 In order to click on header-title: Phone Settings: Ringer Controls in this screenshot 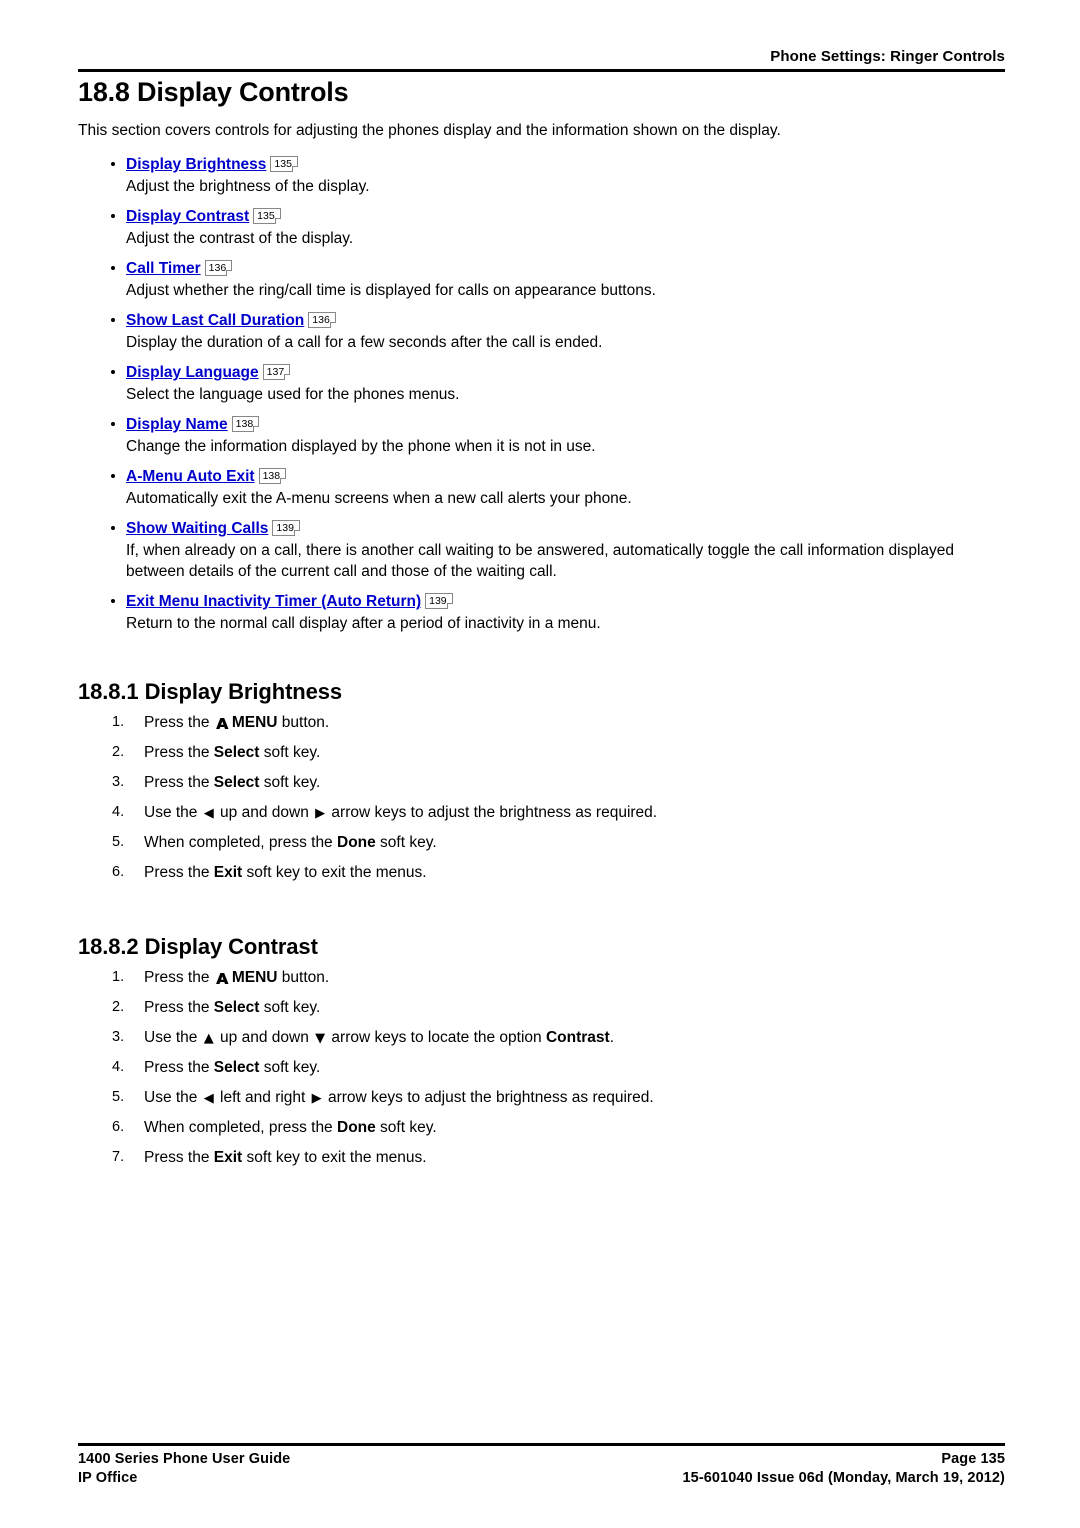, I will do `click(887, 56)`.